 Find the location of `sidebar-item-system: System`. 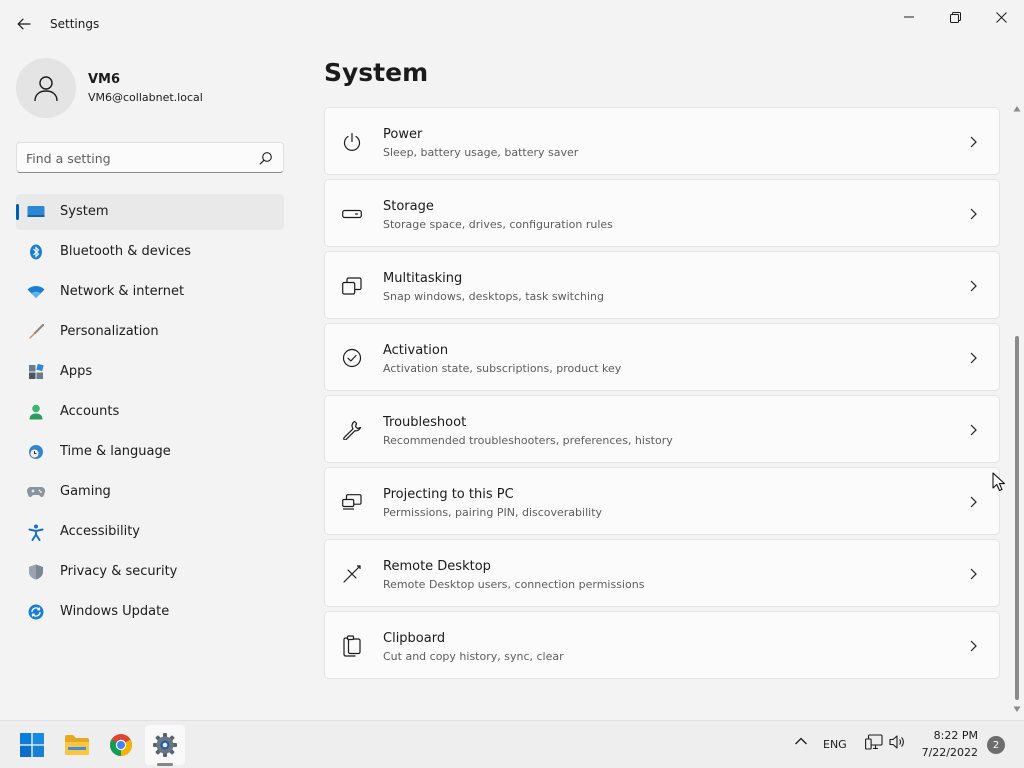

sidebar-item-system: System is located at coordinates (150, 212).